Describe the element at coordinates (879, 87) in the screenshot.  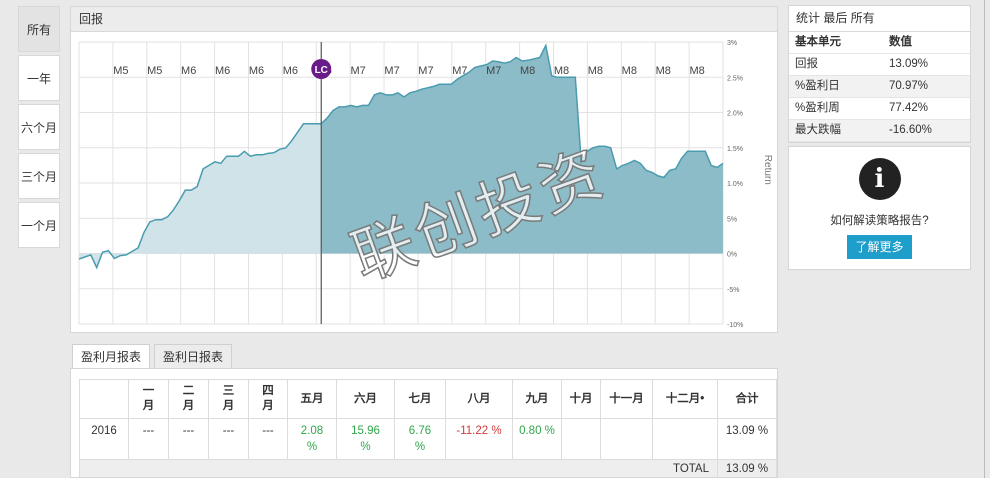
I see `stats-row-win-days: %盈利日 70.97%` at that location.